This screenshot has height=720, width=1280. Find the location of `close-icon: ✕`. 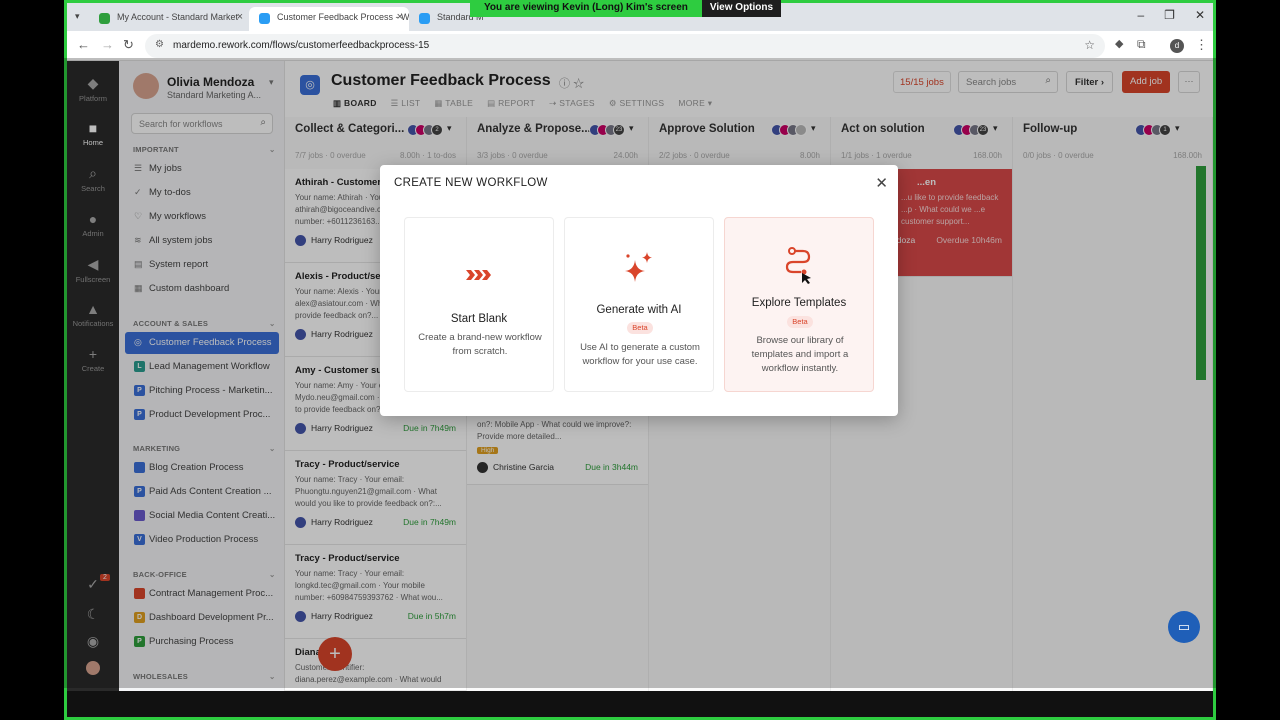

close-icon: ✕ is located at coordinates (881, 183).